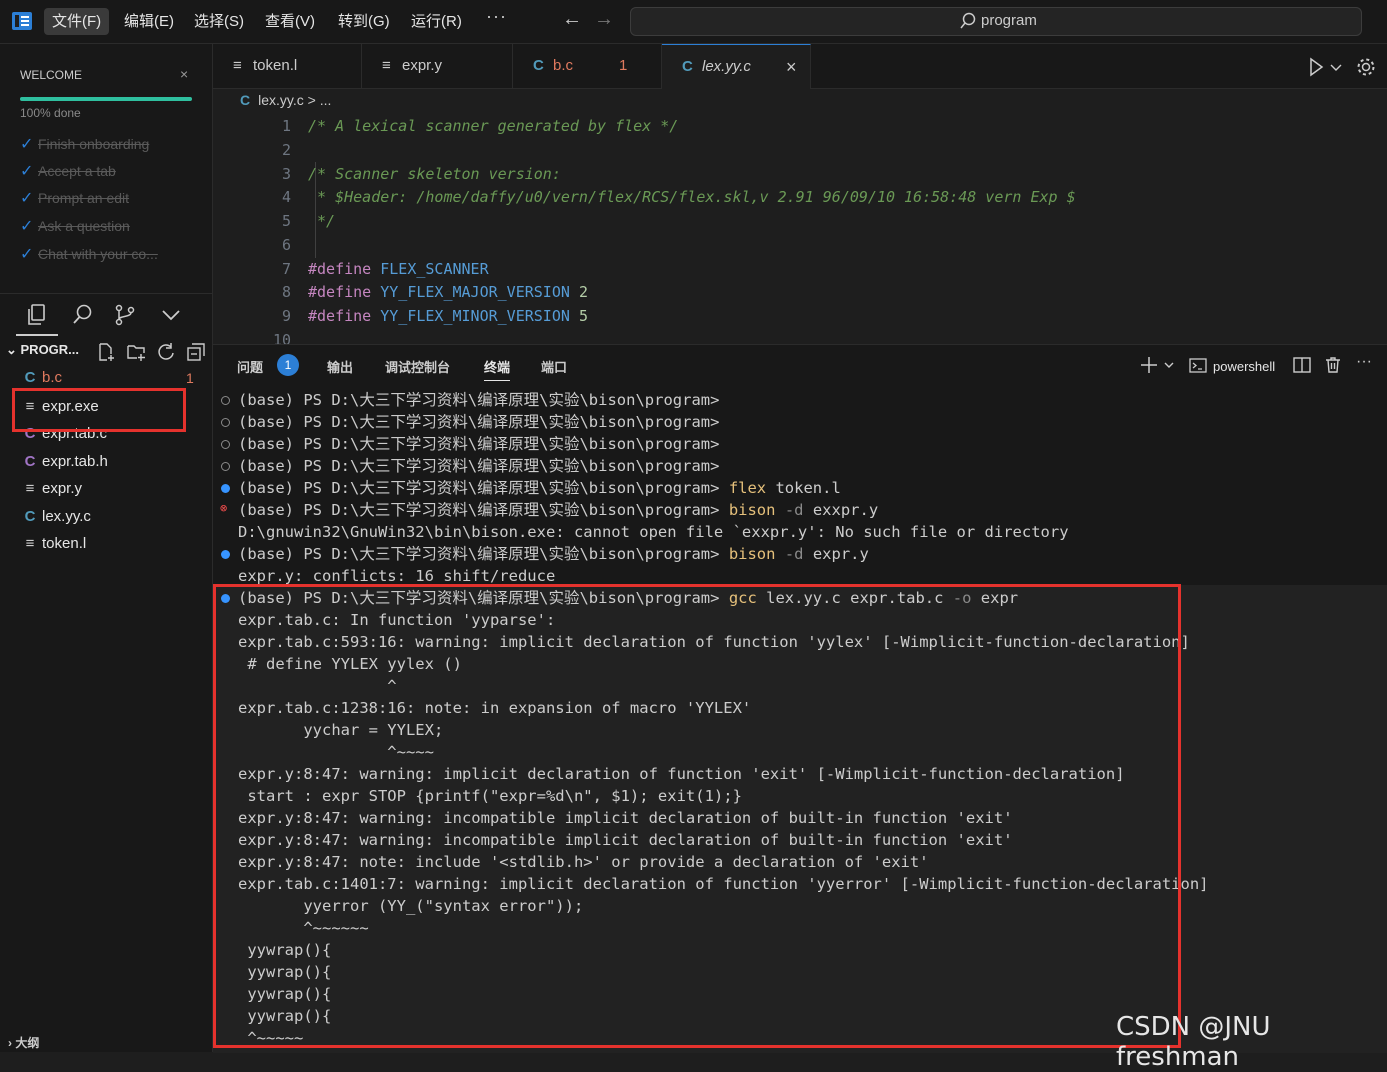  I want to click on trash-icon, so click(1333, 365).